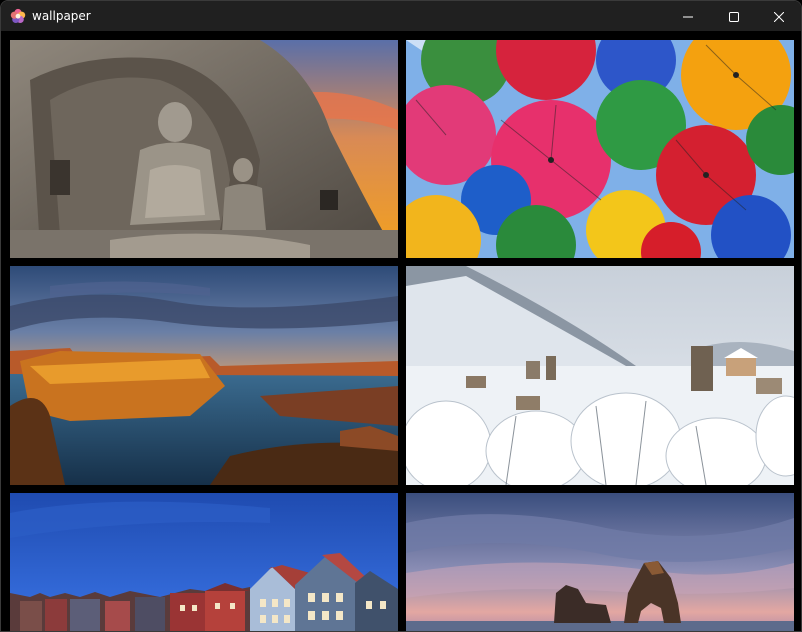 Image resolution: width=802 pixels, height=632 pixels. I want to click on wallpaper-tile-waterfront-houses, so click(204, 562).